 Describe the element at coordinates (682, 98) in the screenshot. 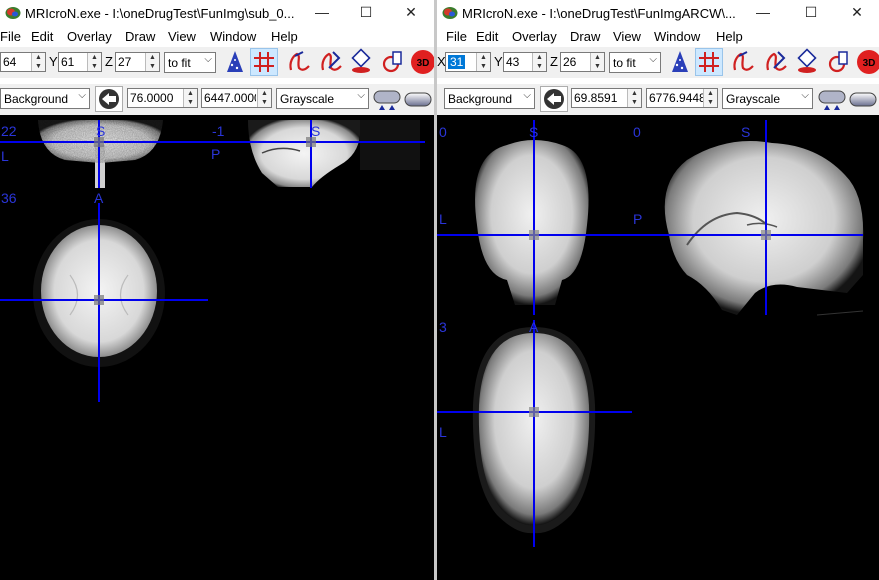

I see `max-intensity-spinner: 6776.9448 ▲ ▼` at that location.